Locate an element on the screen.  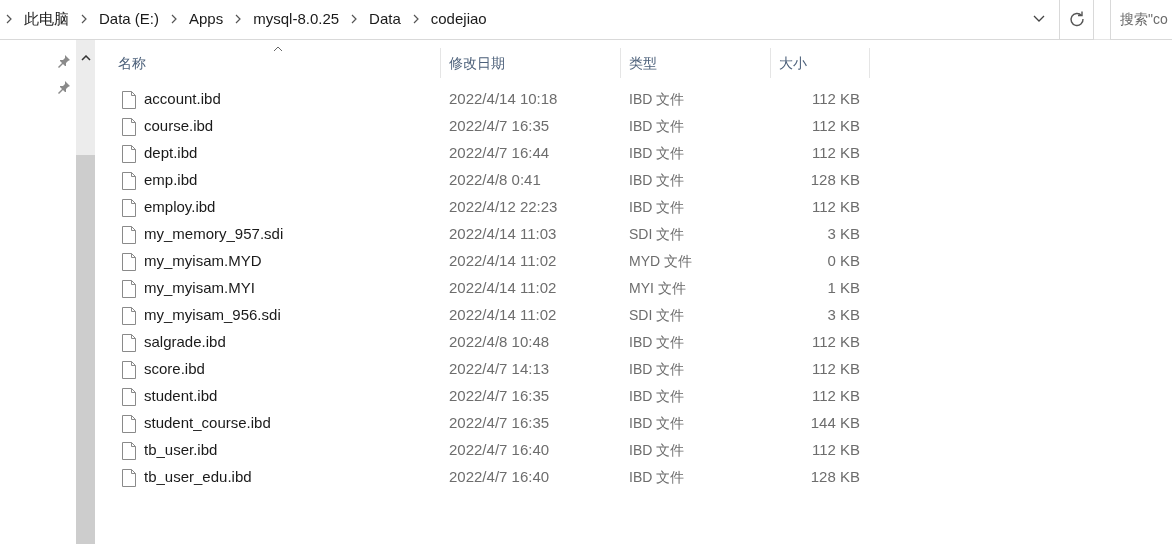
modified-date: 2022/4/7 16:44 is located at coordinates (499, 153).